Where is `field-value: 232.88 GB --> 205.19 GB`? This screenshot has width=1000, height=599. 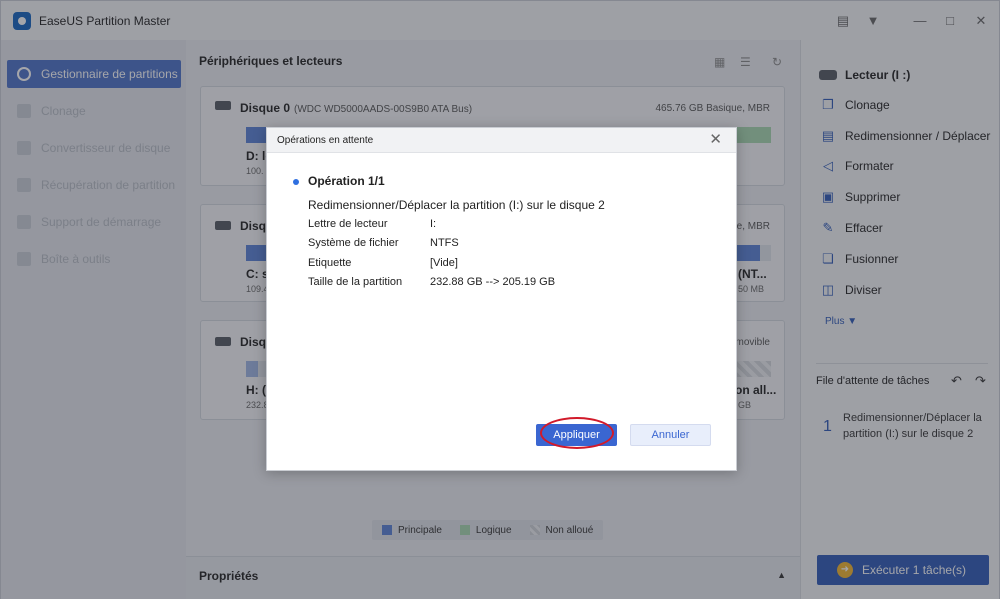
field-value: 232.88 GB --> 205.19 GB is located at coordinates (493, 282).